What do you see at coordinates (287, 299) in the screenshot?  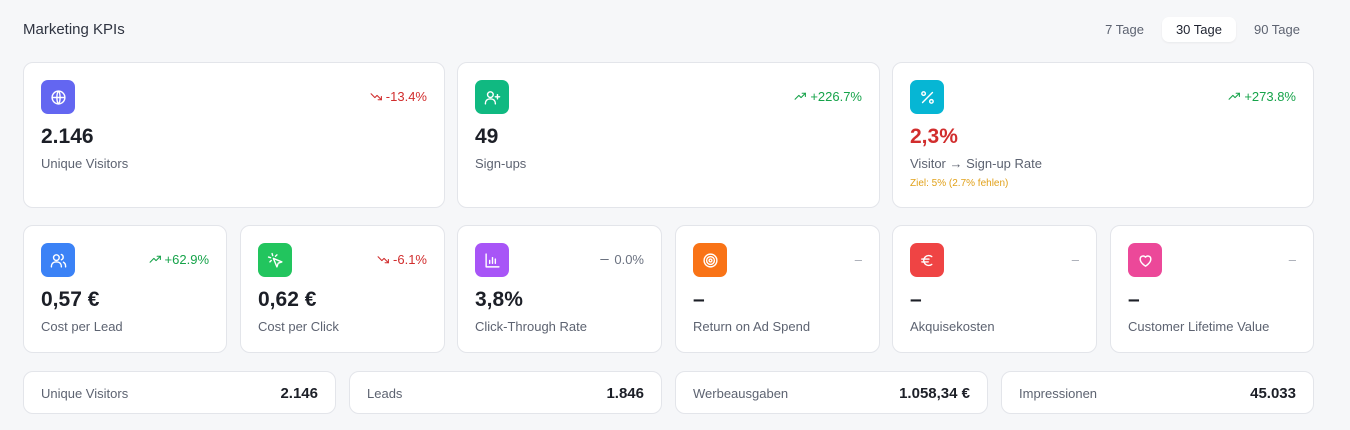 I see `kpi-value: 0,62 €` at bounding box center [287, 299].